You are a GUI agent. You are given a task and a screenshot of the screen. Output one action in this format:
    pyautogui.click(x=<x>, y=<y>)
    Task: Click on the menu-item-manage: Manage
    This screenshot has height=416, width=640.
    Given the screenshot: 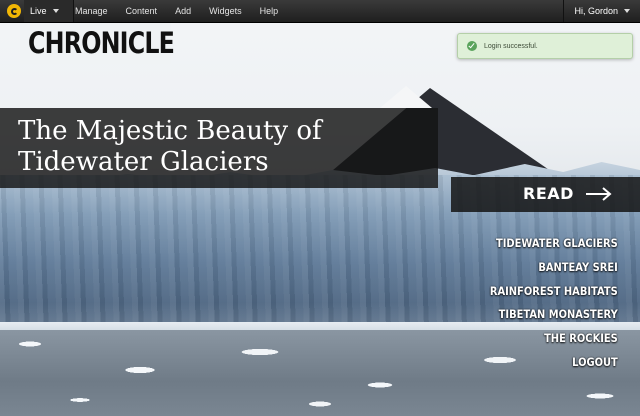 What is the action you would take?
    pyautogui.click(x=91, y=11)
    